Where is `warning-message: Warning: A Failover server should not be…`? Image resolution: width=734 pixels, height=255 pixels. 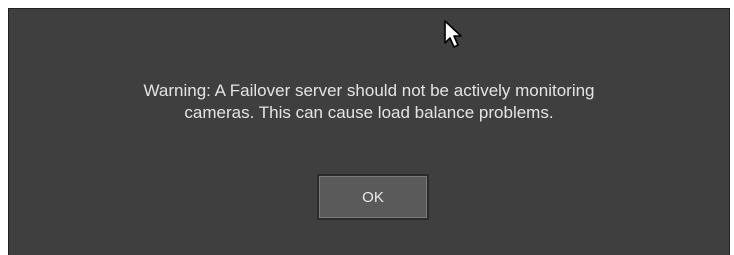 warning-message: Warning: A Failover server should not be… is located at coordinates (369, 101).